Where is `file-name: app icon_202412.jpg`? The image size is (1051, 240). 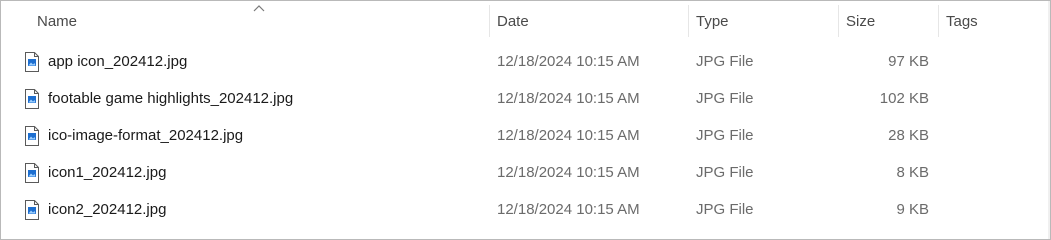
file-name: app icon_202412.jpg is located at coordinates (118, 61).